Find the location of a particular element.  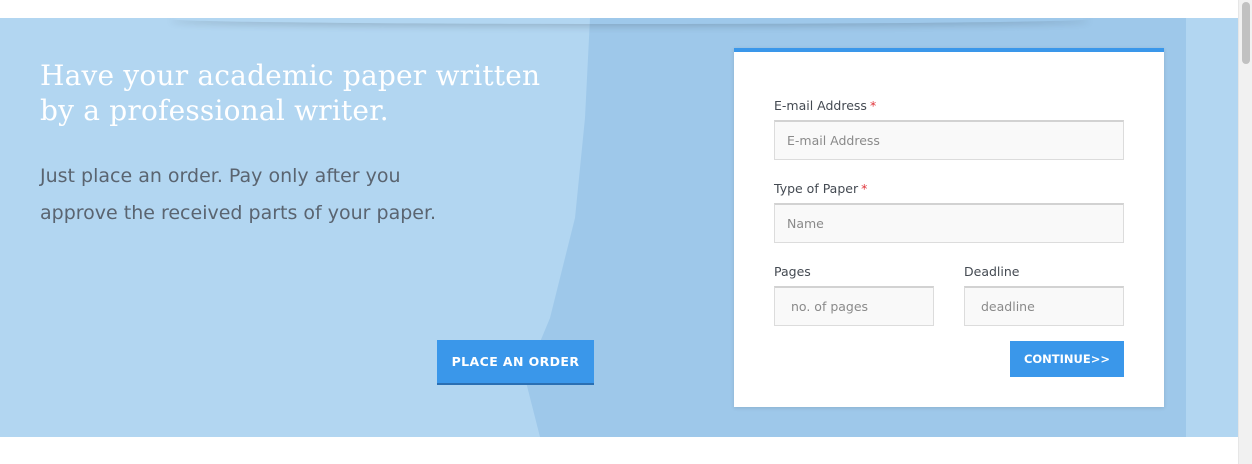

paper-type-label-text: Type of Paper is located at coordinates (816, 188).